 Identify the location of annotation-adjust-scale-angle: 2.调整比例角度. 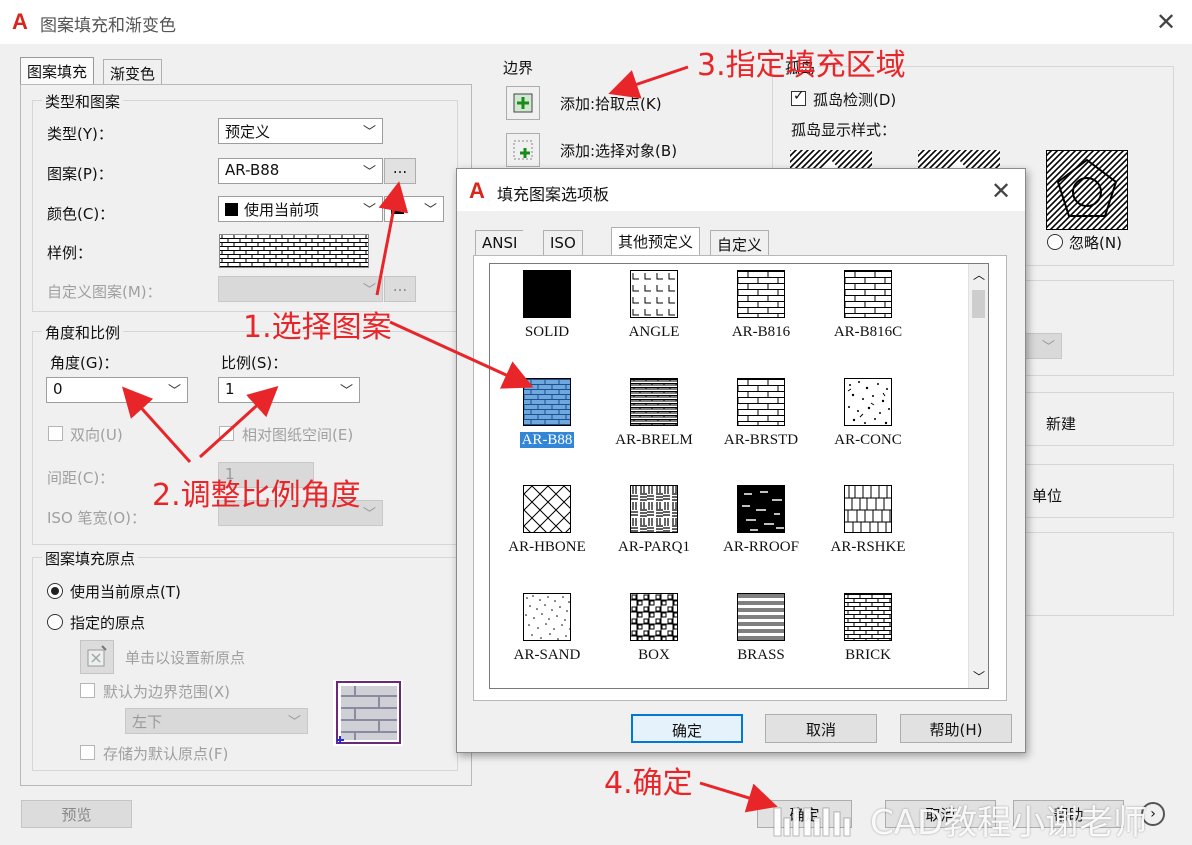
(256, 495).